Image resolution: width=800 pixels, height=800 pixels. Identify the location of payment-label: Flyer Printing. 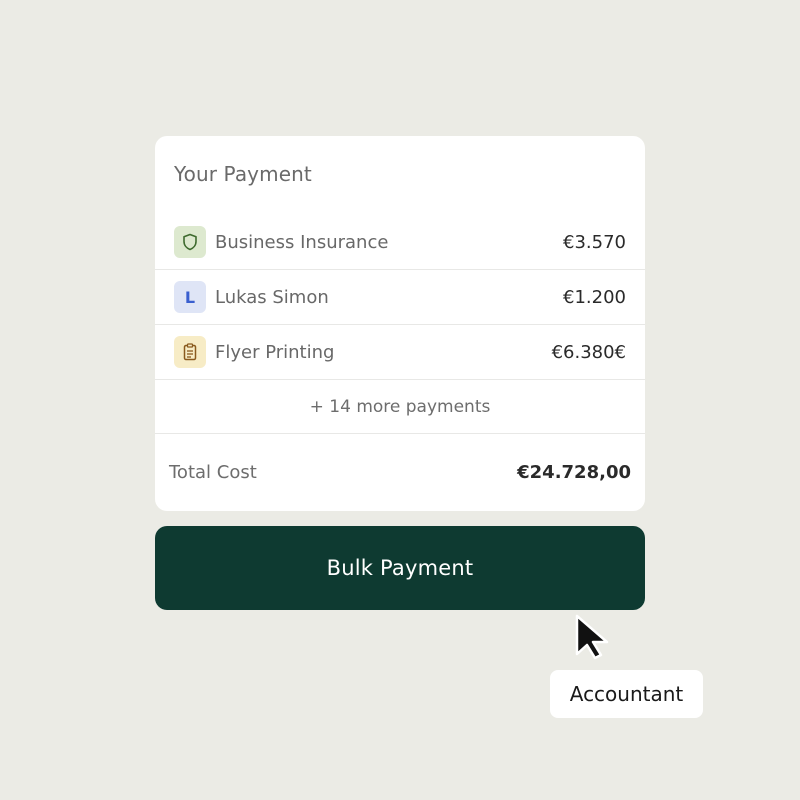
(275, 352).